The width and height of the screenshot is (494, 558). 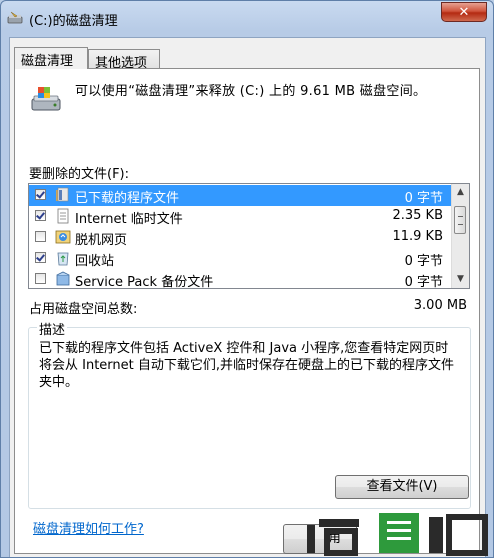 What do you see at coordinates (460, 220) in the screenshot?
I see `scroll-thumb` at bounding box center [460, 220].